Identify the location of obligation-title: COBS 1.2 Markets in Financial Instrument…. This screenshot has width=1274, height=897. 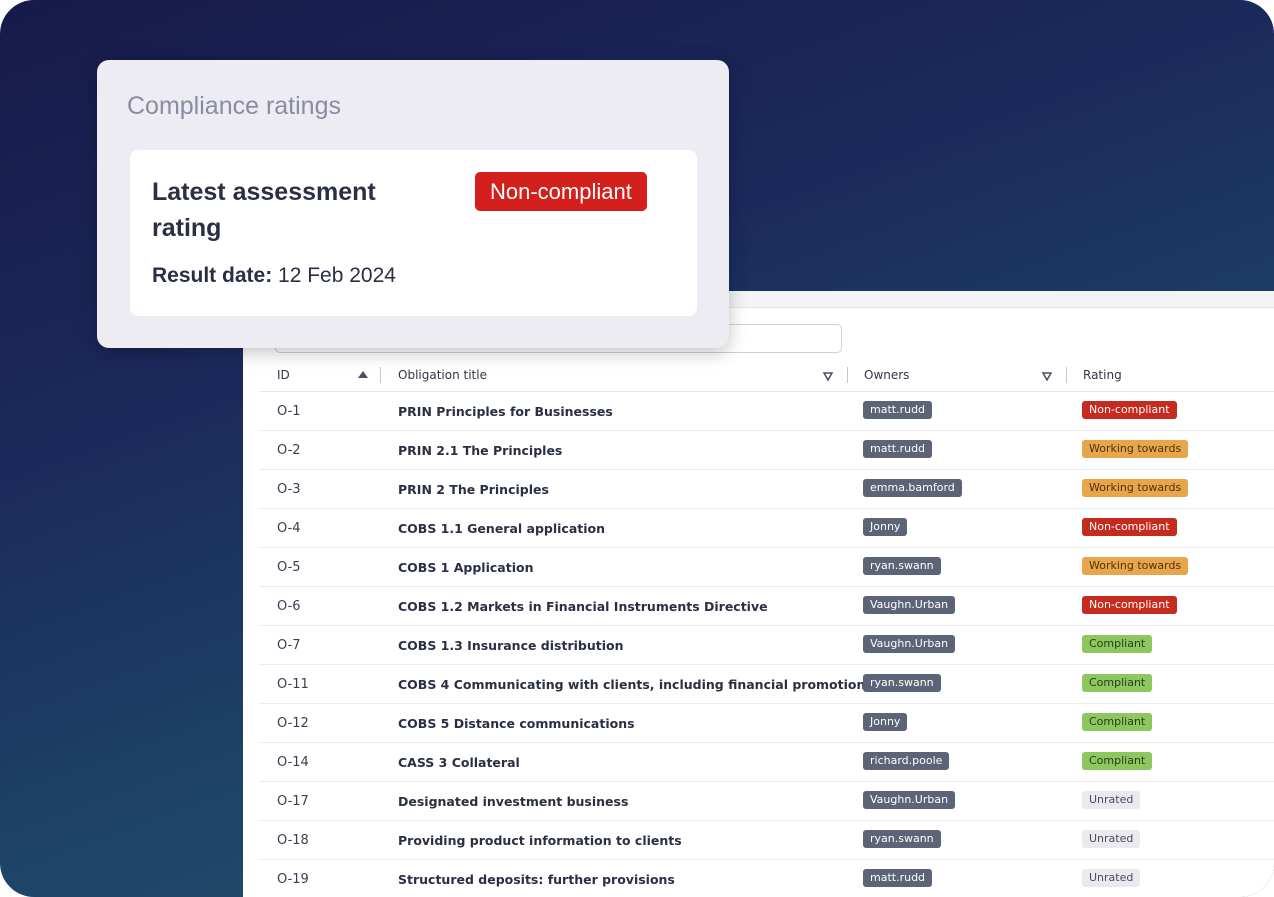
(583, 606).